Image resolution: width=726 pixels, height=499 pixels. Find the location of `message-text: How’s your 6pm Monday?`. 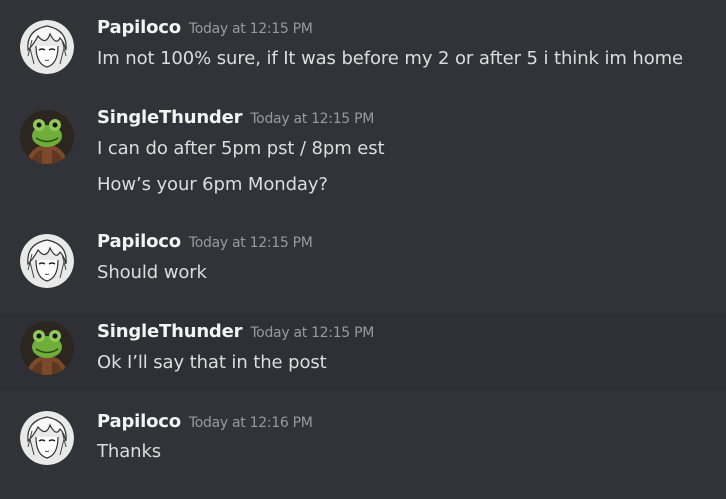

message-text: How’s your 6pm Monday? is located at coordinates (212, 184).